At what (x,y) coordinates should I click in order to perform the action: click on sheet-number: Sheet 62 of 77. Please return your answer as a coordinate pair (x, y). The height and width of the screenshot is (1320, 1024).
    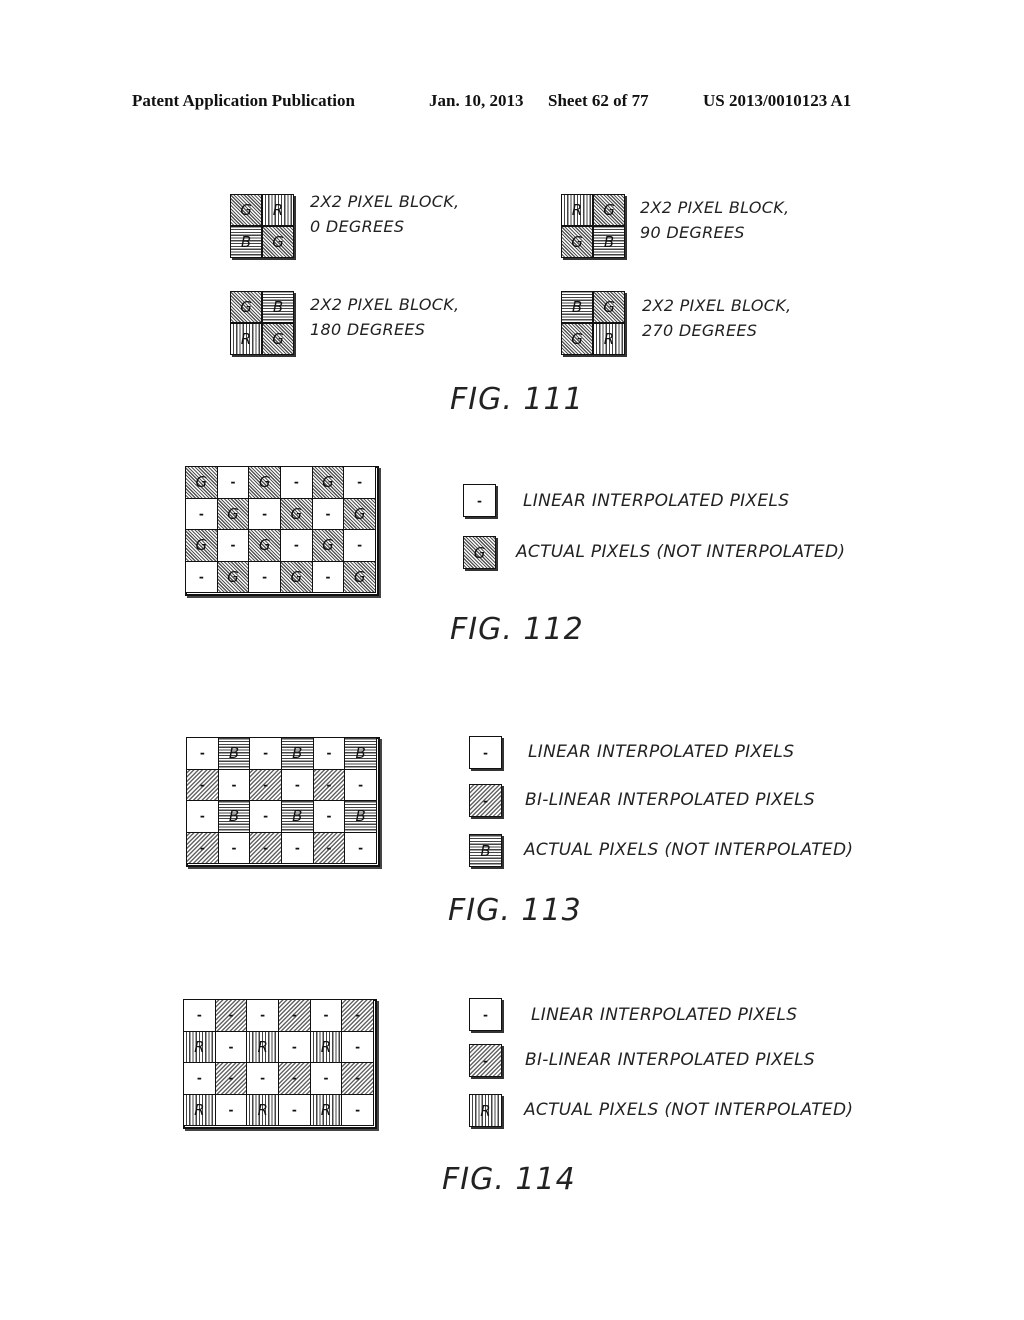
    Looking at the image, I should click on (598, 100).